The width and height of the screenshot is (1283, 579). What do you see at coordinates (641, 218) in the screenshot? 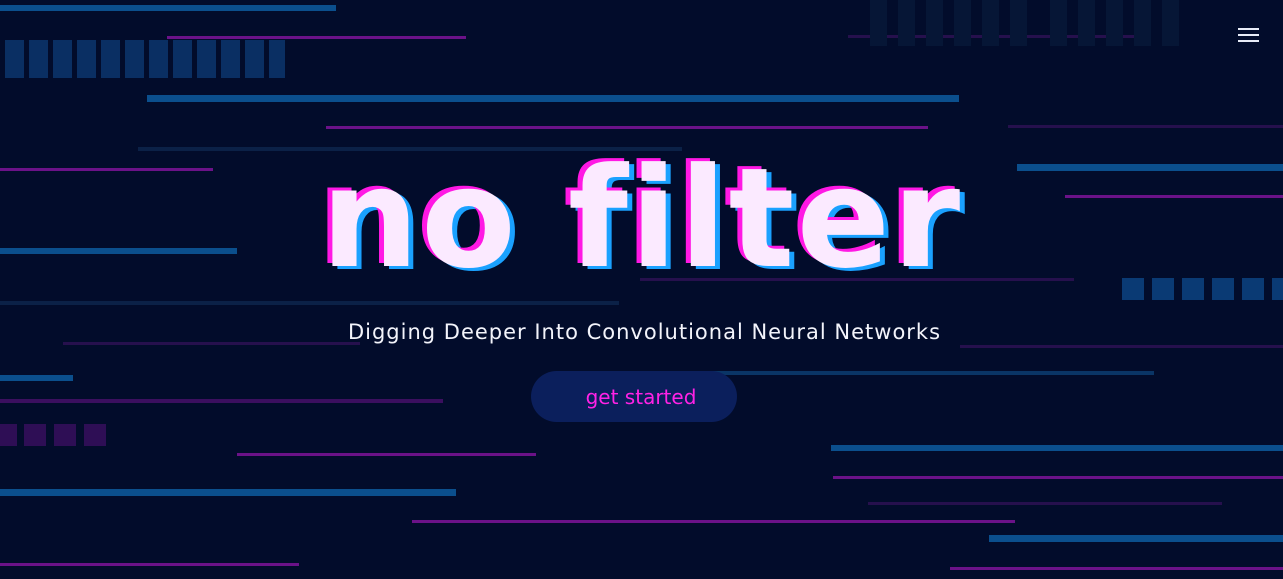
I see `hero-title: no filter` at bounding box center [641, 218].